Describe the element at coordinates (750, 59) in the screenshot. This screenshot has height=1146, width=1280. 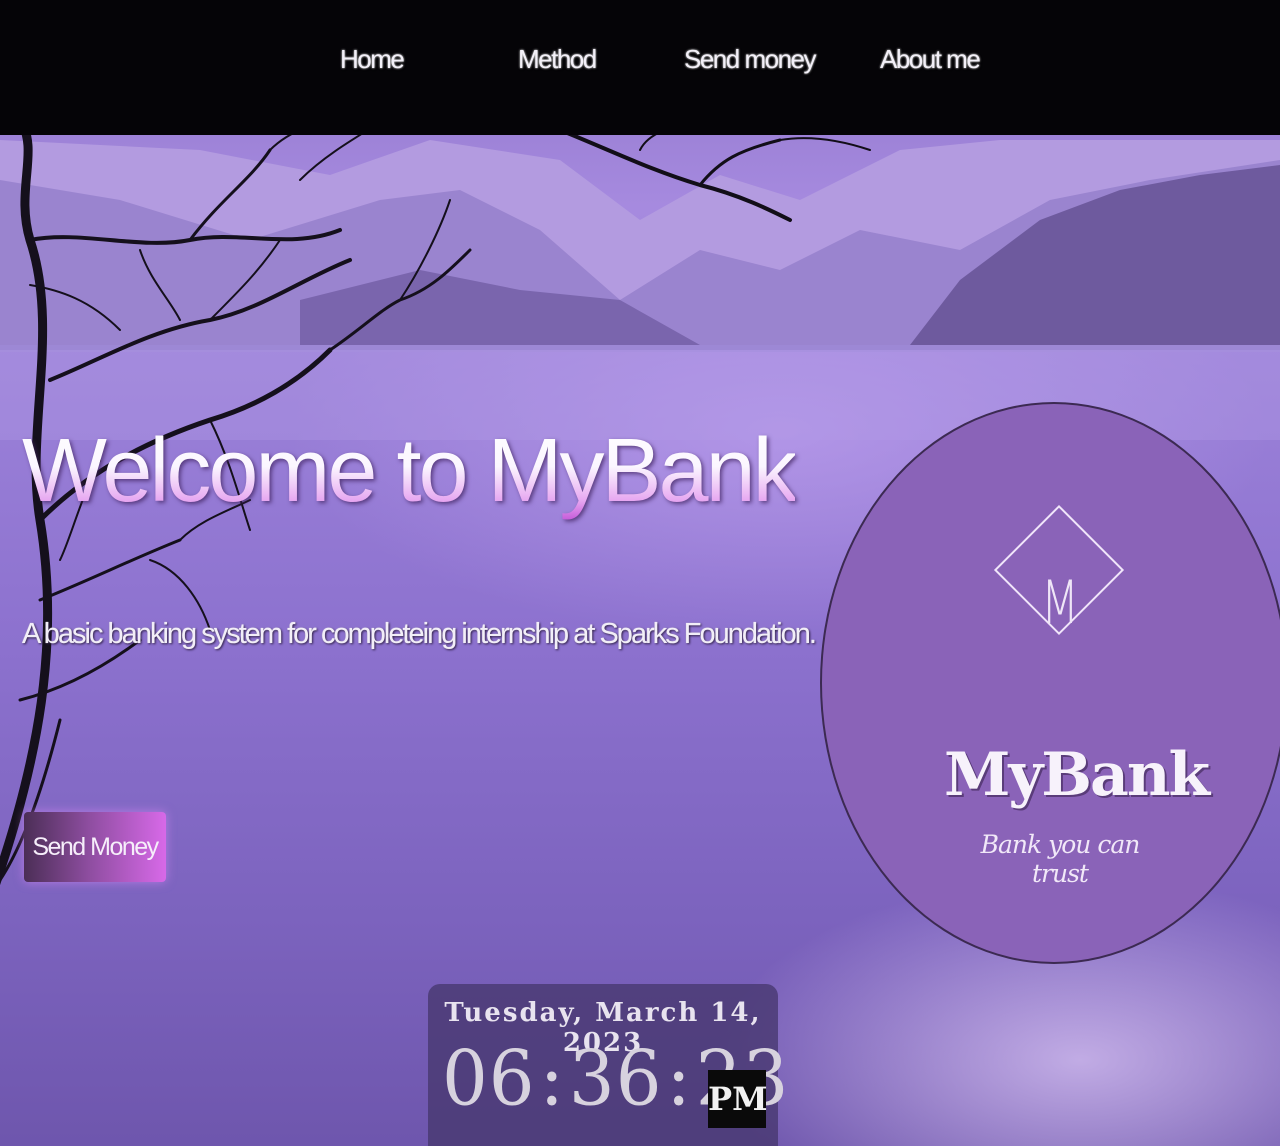
I see `nav-send-money-link: Send money` at that location.